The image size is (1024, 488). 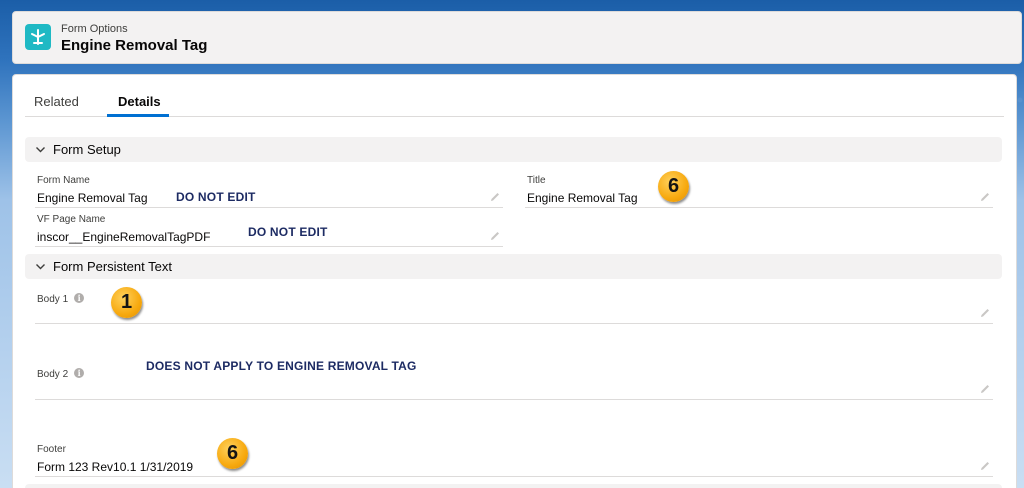 What do you see at coordinates (87, 149) in the screenshot?
I see `section-title: Form Setup` at bounding box center [87, 149].